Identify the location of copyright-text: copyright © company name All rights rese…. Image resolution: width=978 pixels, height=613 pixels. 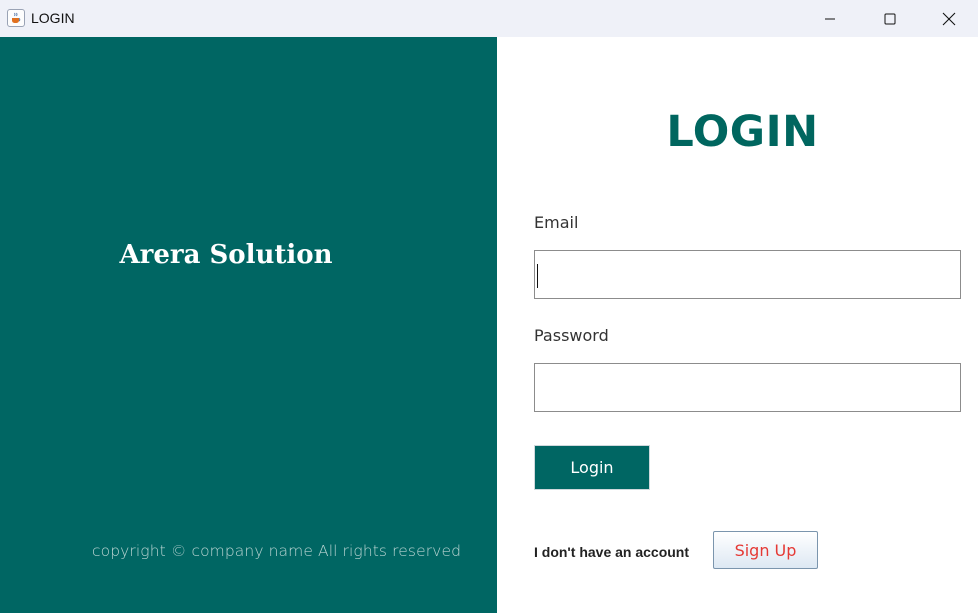
(277, 551).